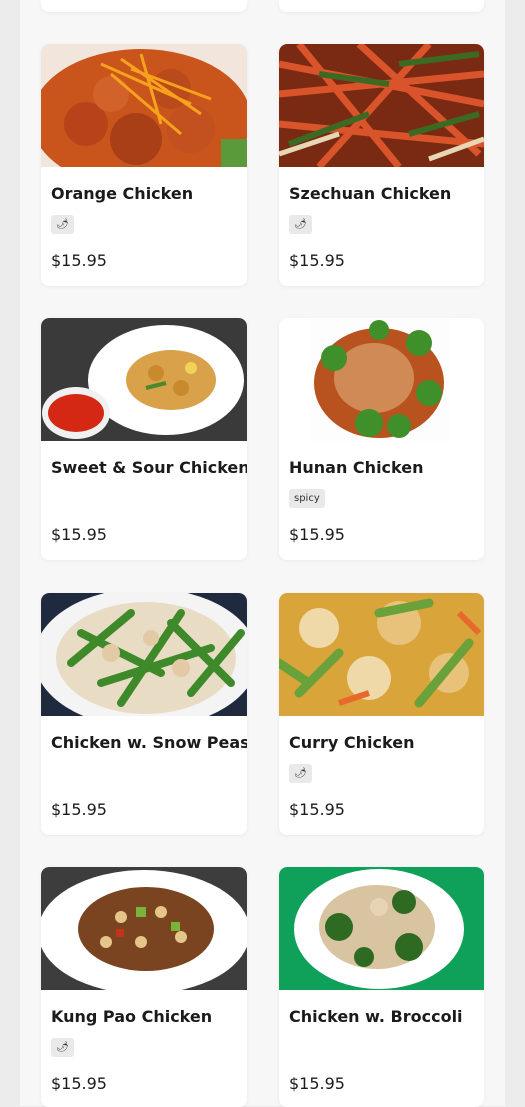  I want to click on menu-item-card: Chicken w. Snow Peas $15.95, so click(144, 714).